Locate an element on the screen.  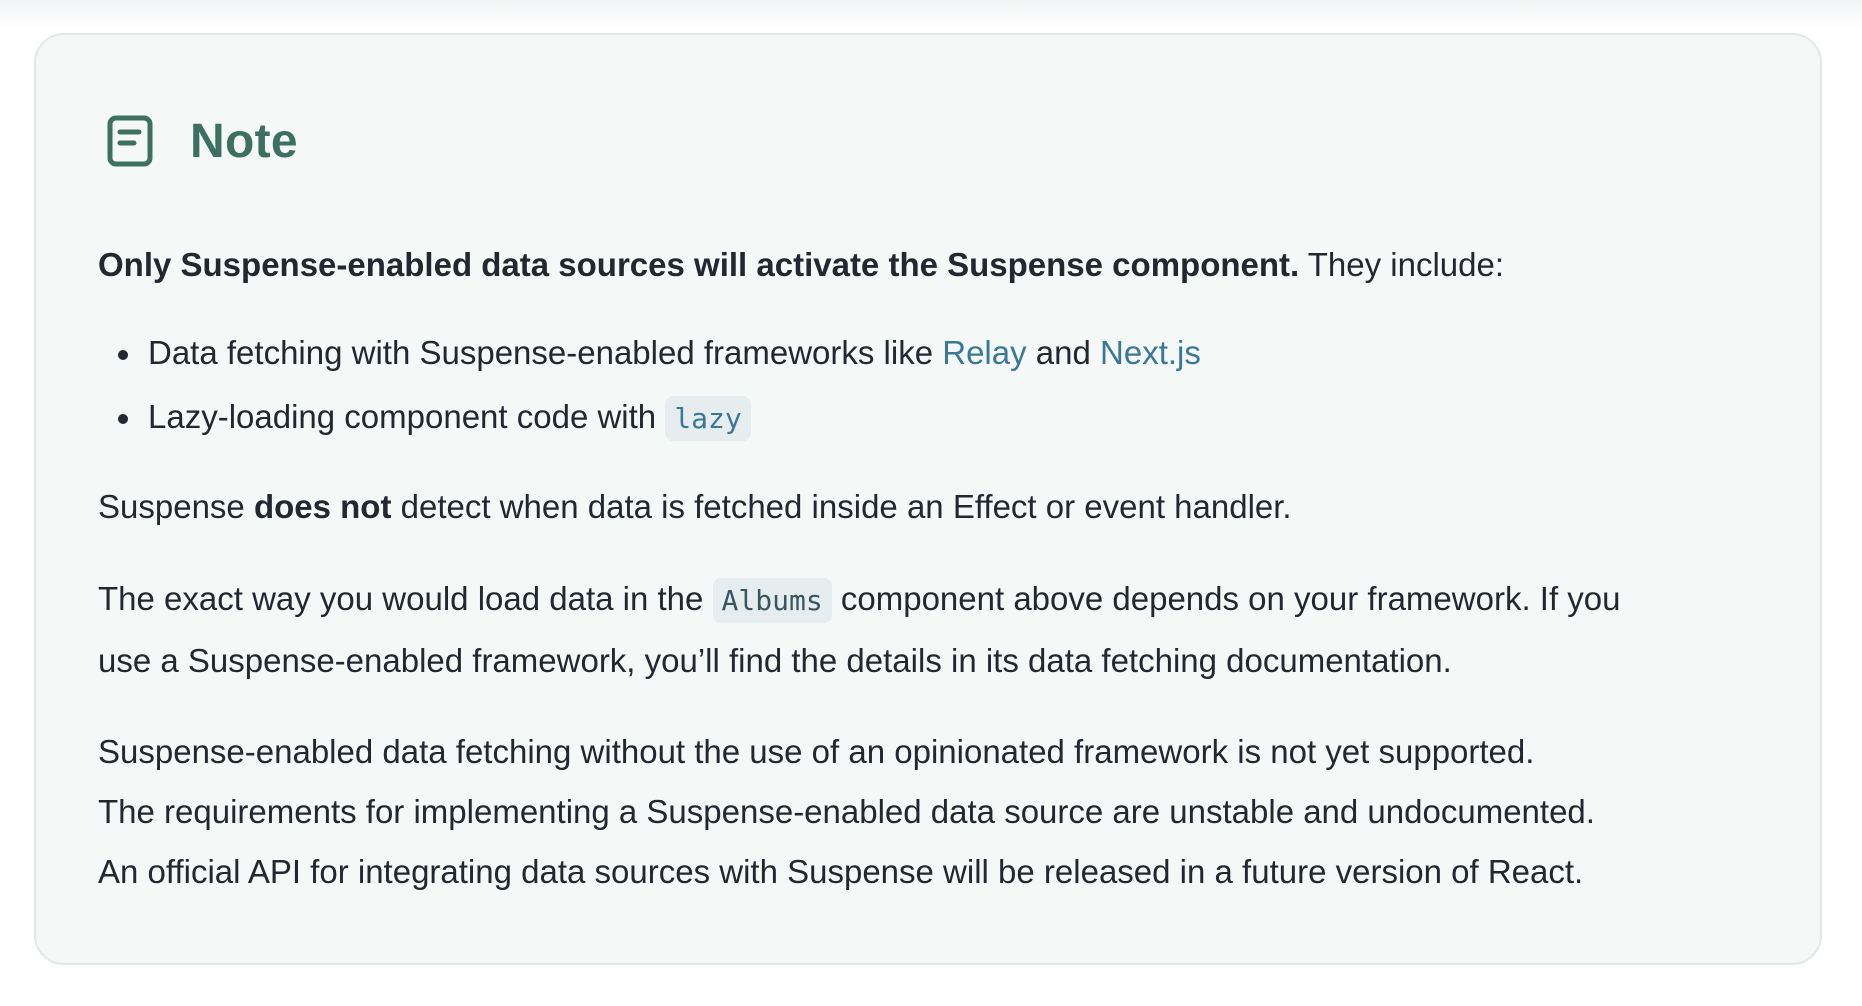
list-item: Lazy-loading component code with lazy is located at coordinates (434, 418).